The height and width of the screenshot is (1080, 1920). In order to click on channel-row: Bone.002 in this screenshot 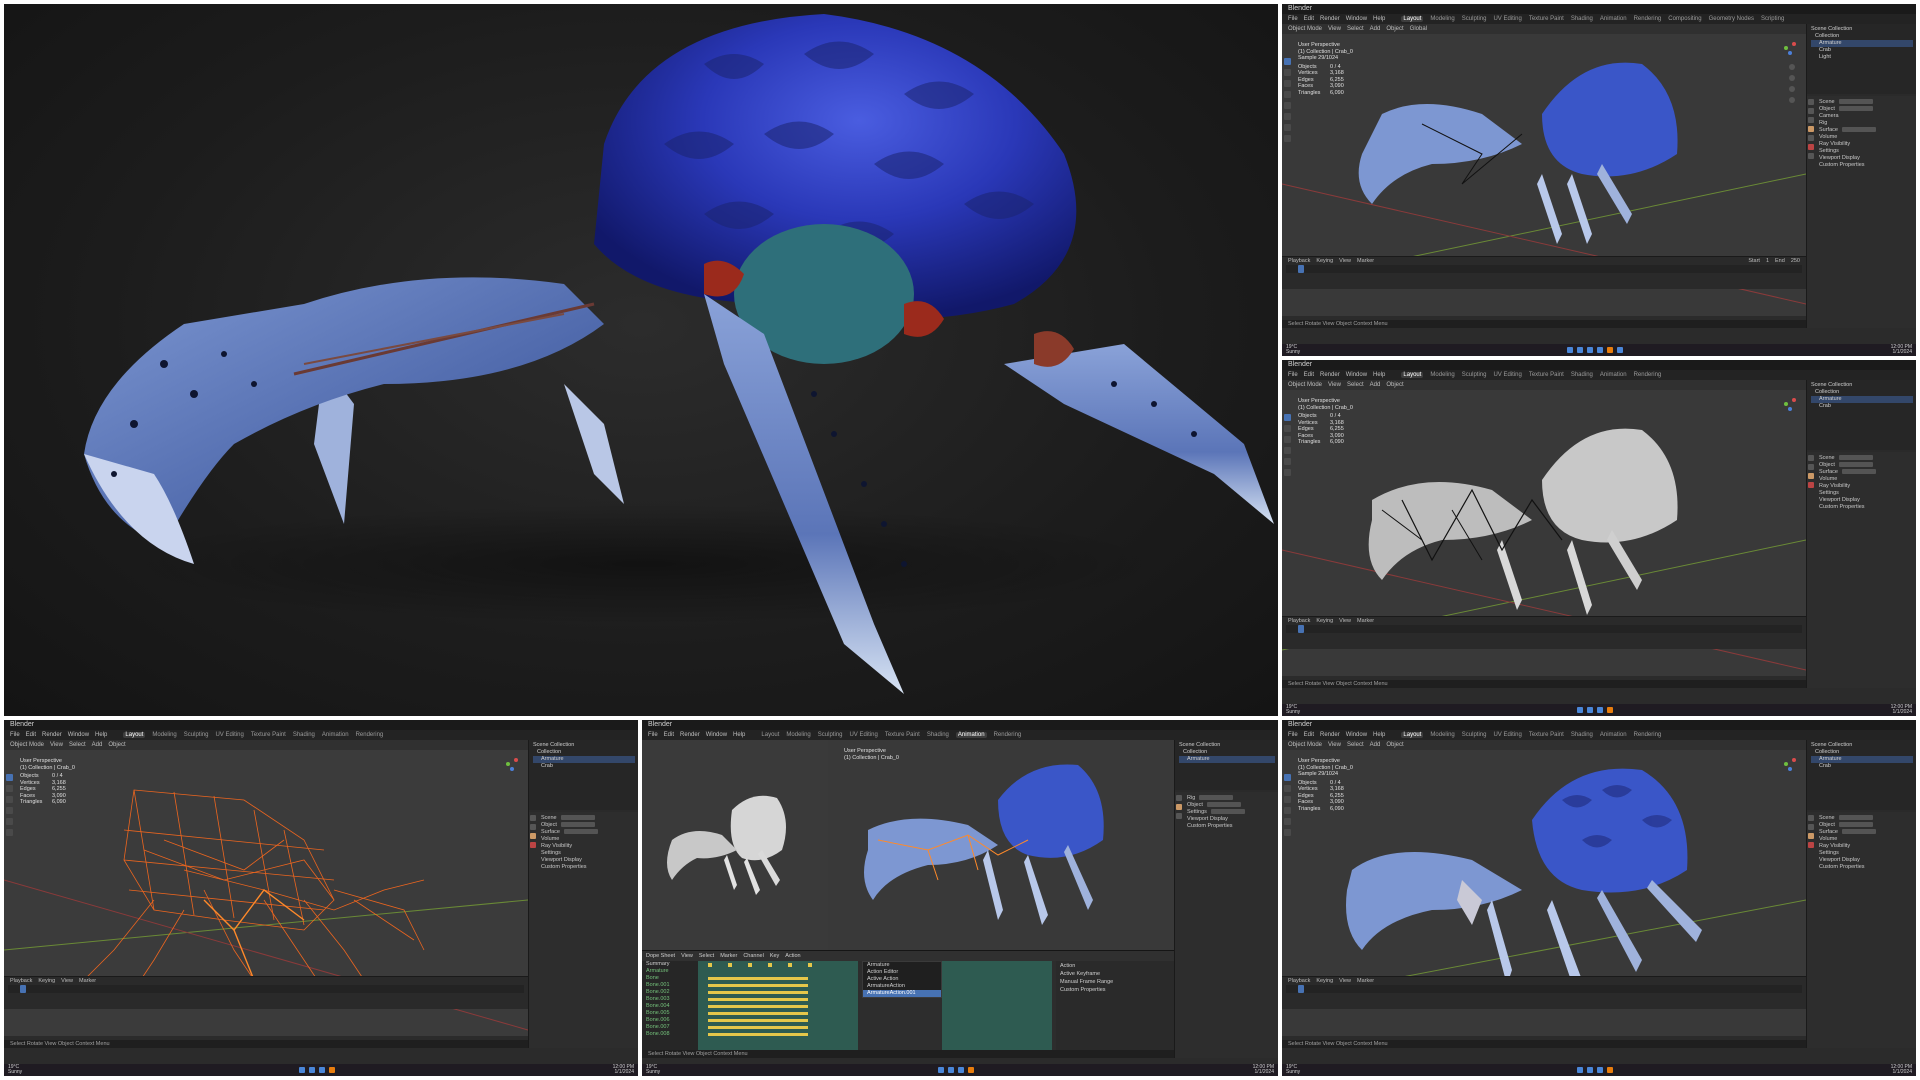, I will do `click(670, 992)`.